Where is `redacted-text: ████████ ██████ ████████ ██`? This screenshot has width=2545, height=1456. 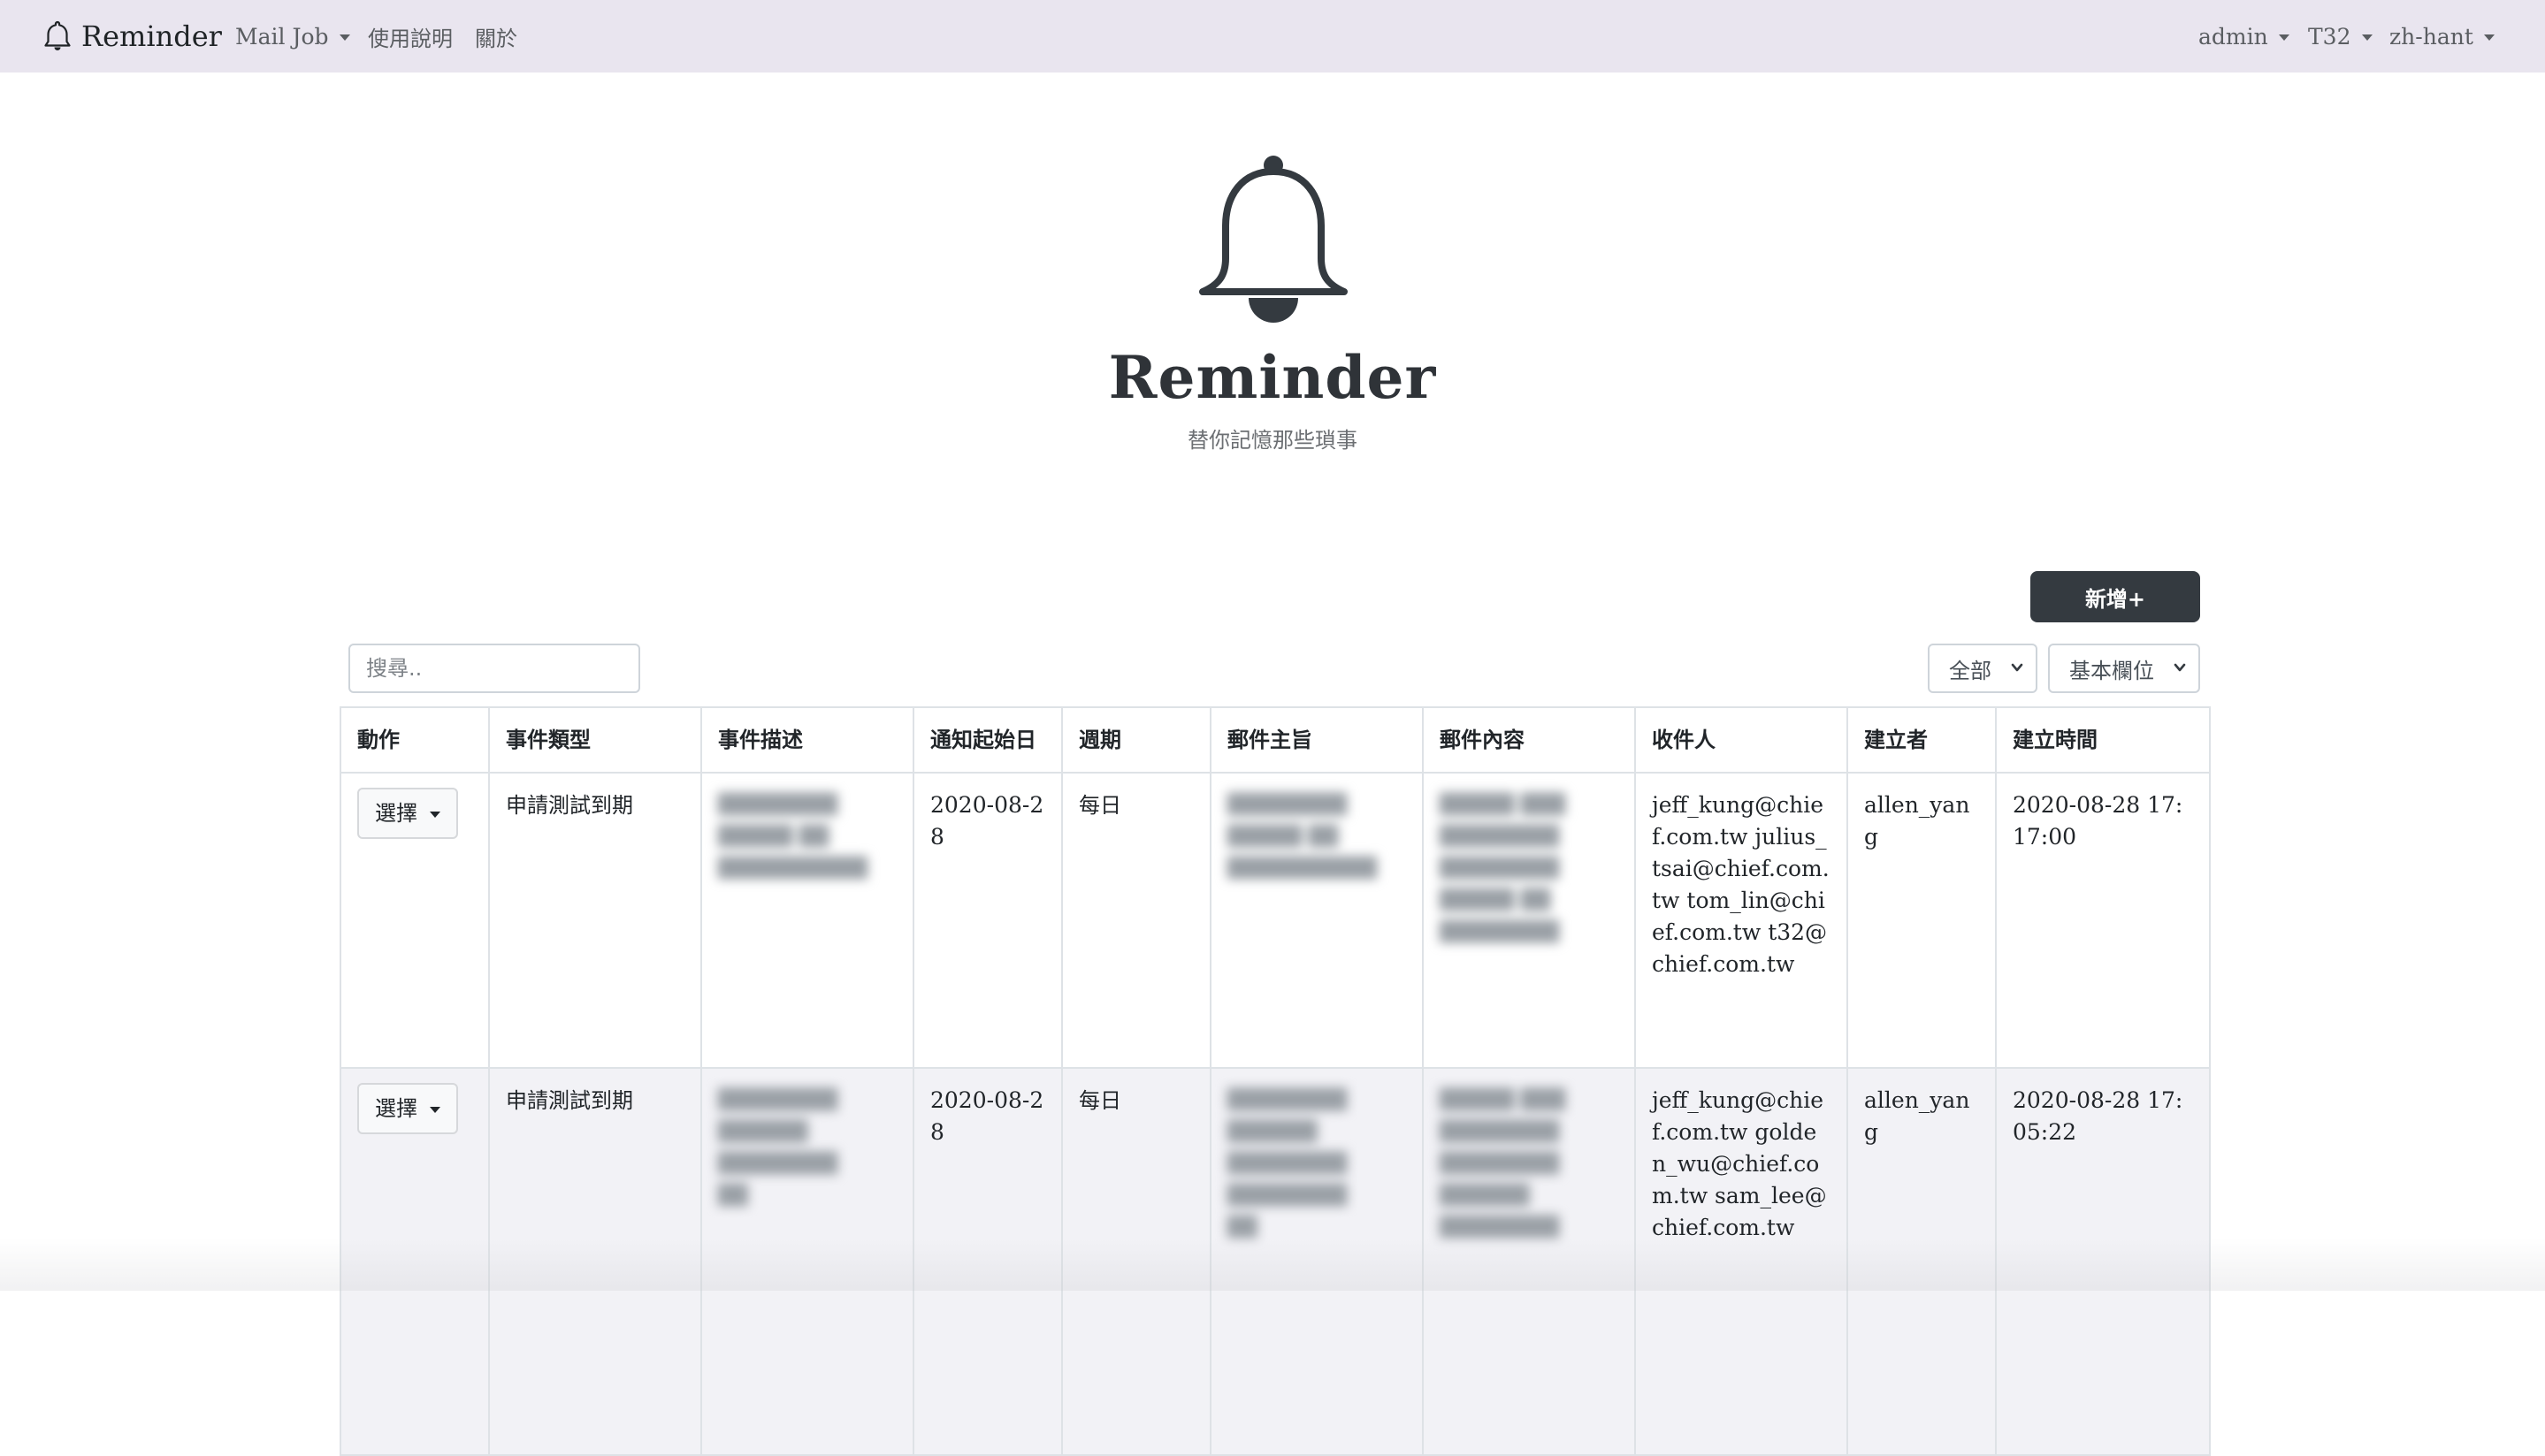
redacted-text: ████████ ██████ ████████ ██ is located at coordinates (778, 1148).